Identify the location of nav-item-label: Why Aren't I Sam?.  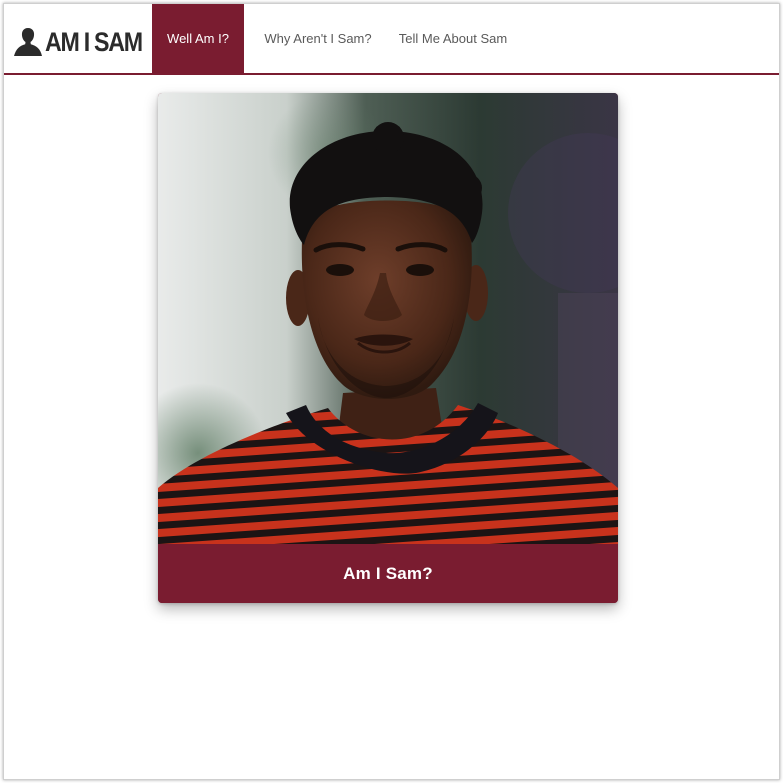
(318, 38).